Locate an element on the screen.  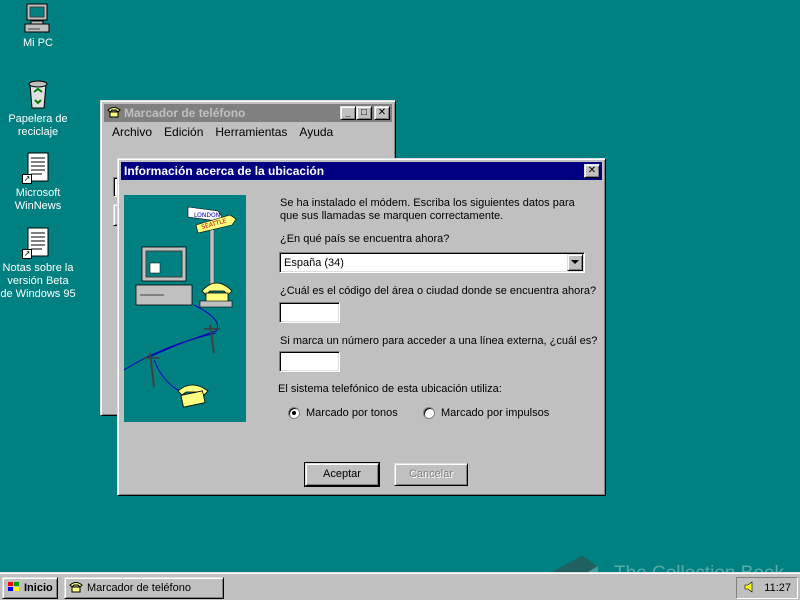
dialer-title: Marcador de teléfono is located at coordinates (185, 113).